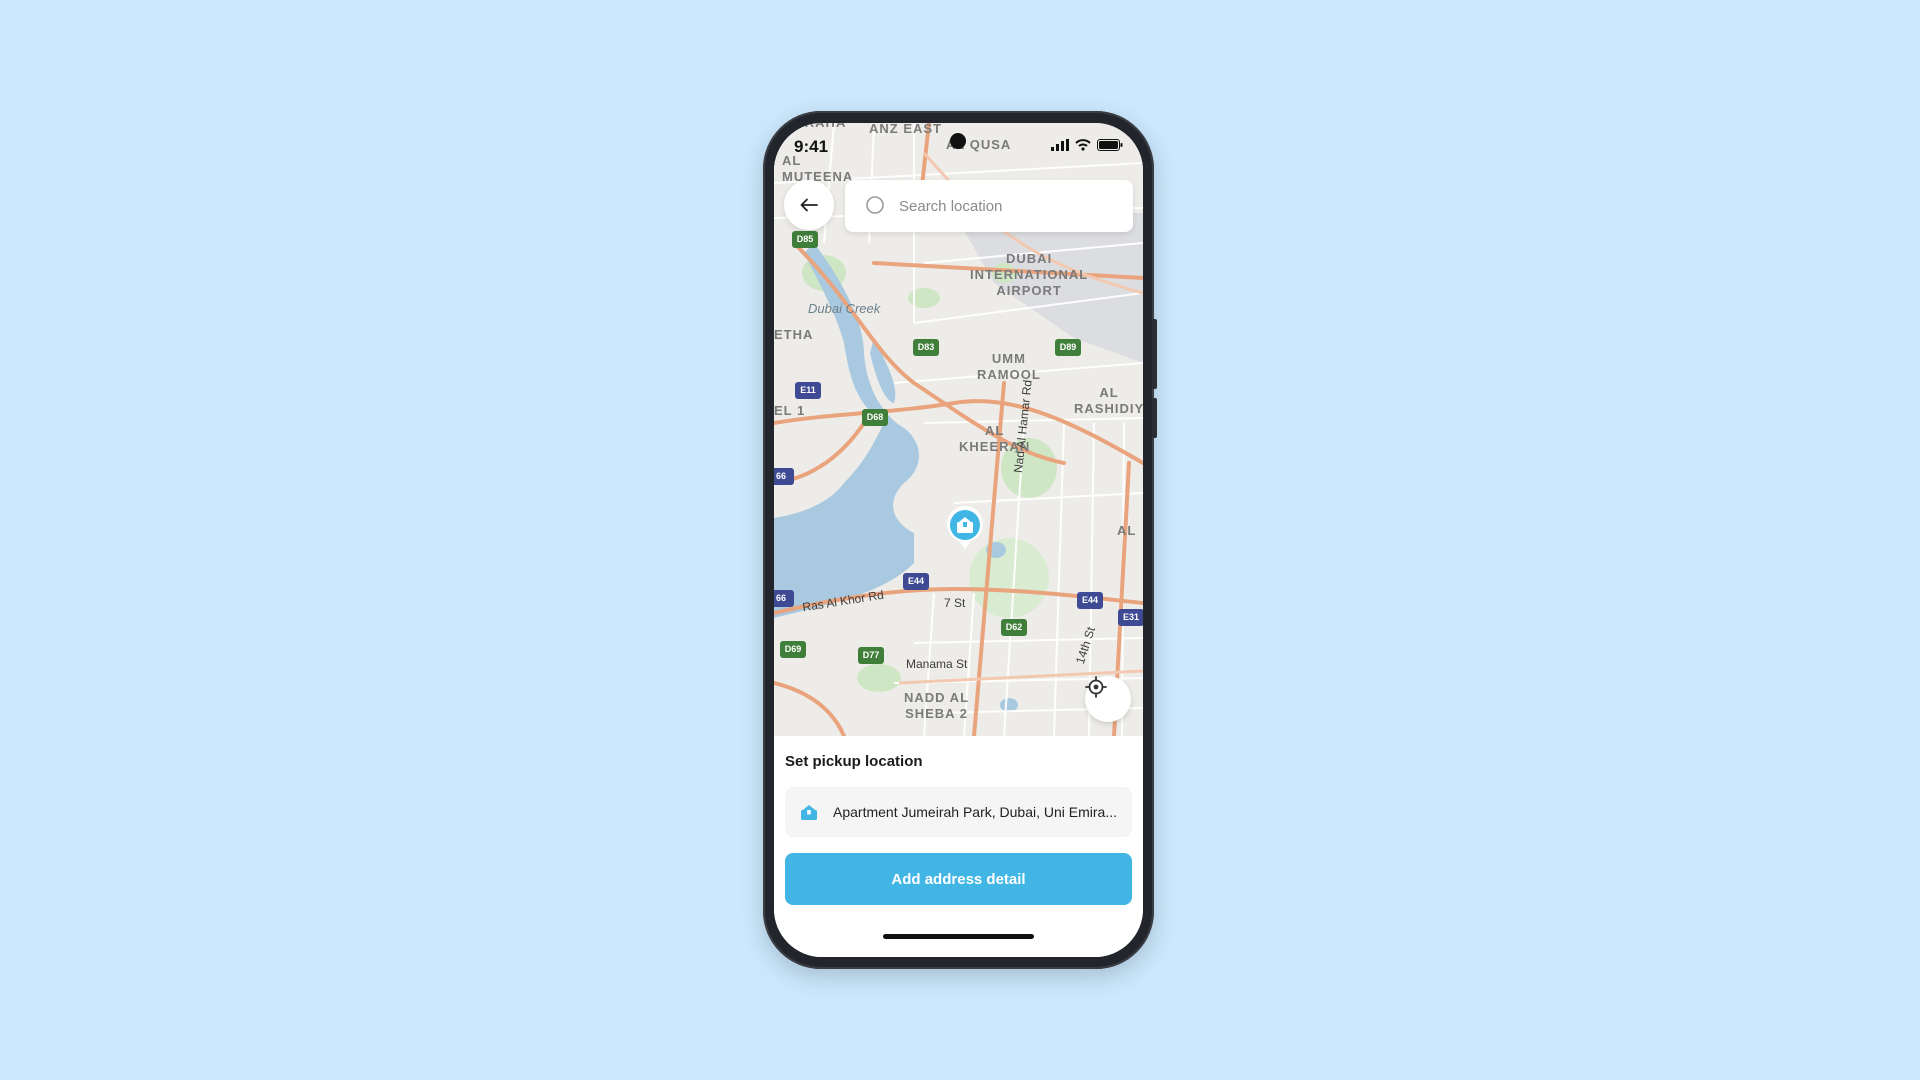  I want to click on road-shield: D89, so click(1068, 347).